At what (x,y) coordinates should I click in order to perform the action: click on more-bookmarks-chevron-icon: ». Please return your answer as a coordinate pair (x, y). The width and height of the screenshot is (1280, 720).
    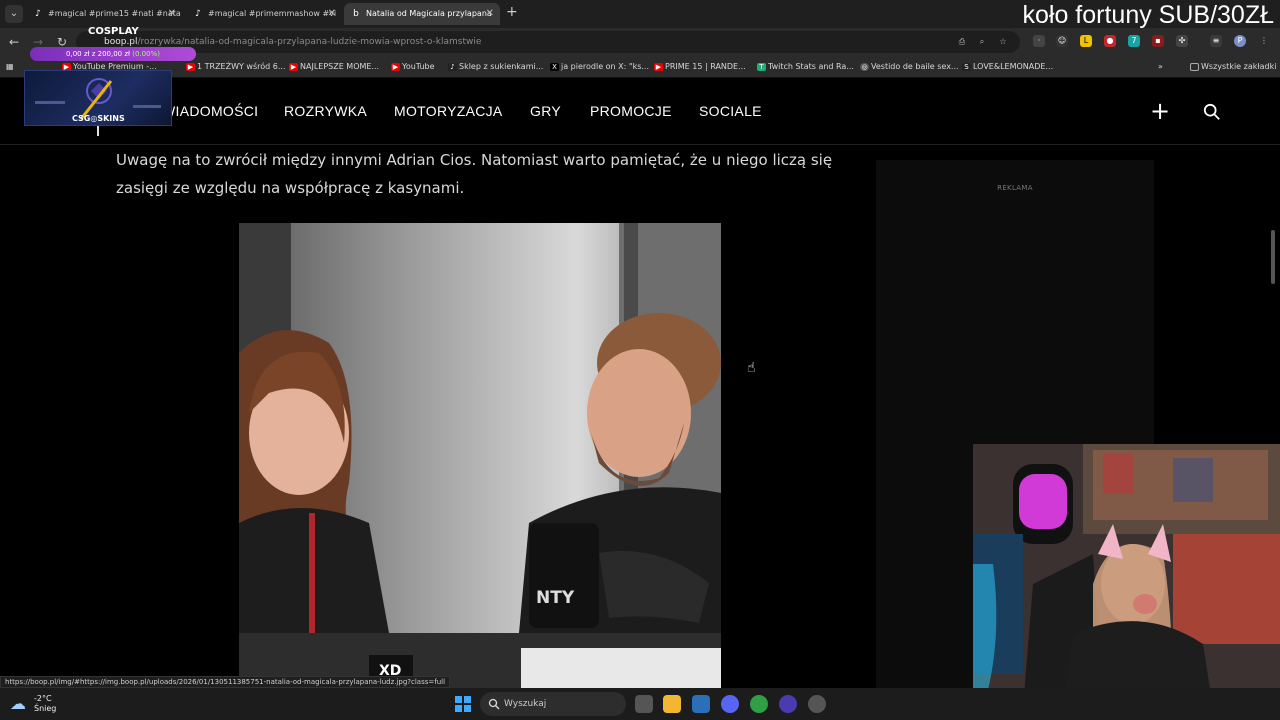
    Looking at the image, I should click on (1160, 67).